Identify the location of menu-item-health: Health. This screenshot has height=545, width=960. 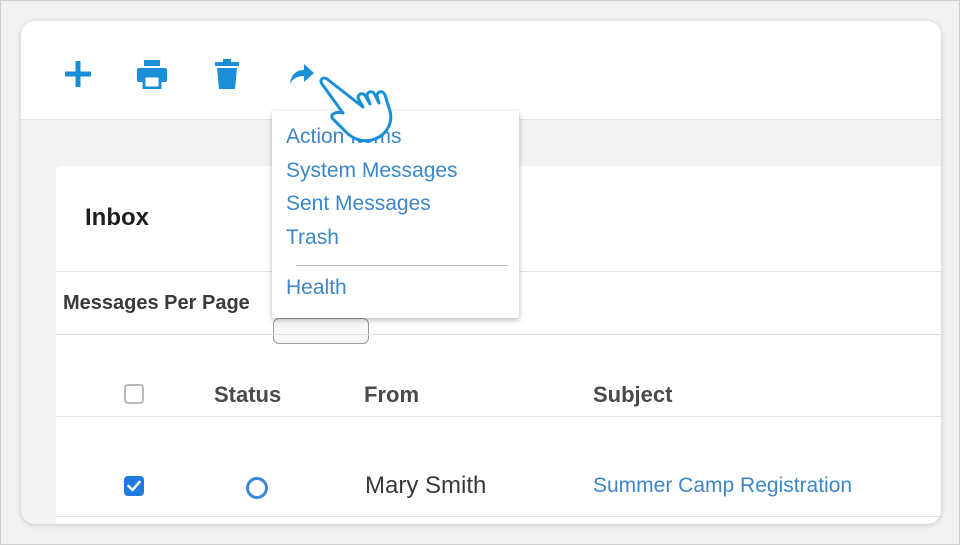
(316, 288).